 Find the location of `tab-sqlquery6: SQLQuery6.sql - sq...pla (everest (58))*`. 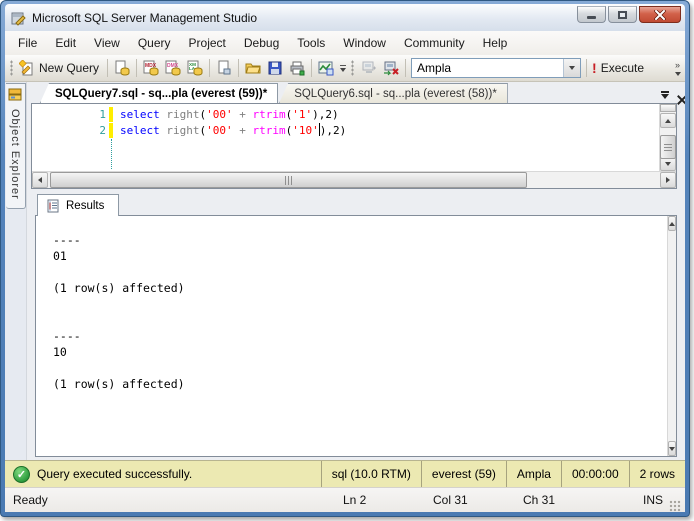

tab-sqlquery6: SQLQuery6.sql - sq...pla (everest (58))* is located at coordinates (393, 93).